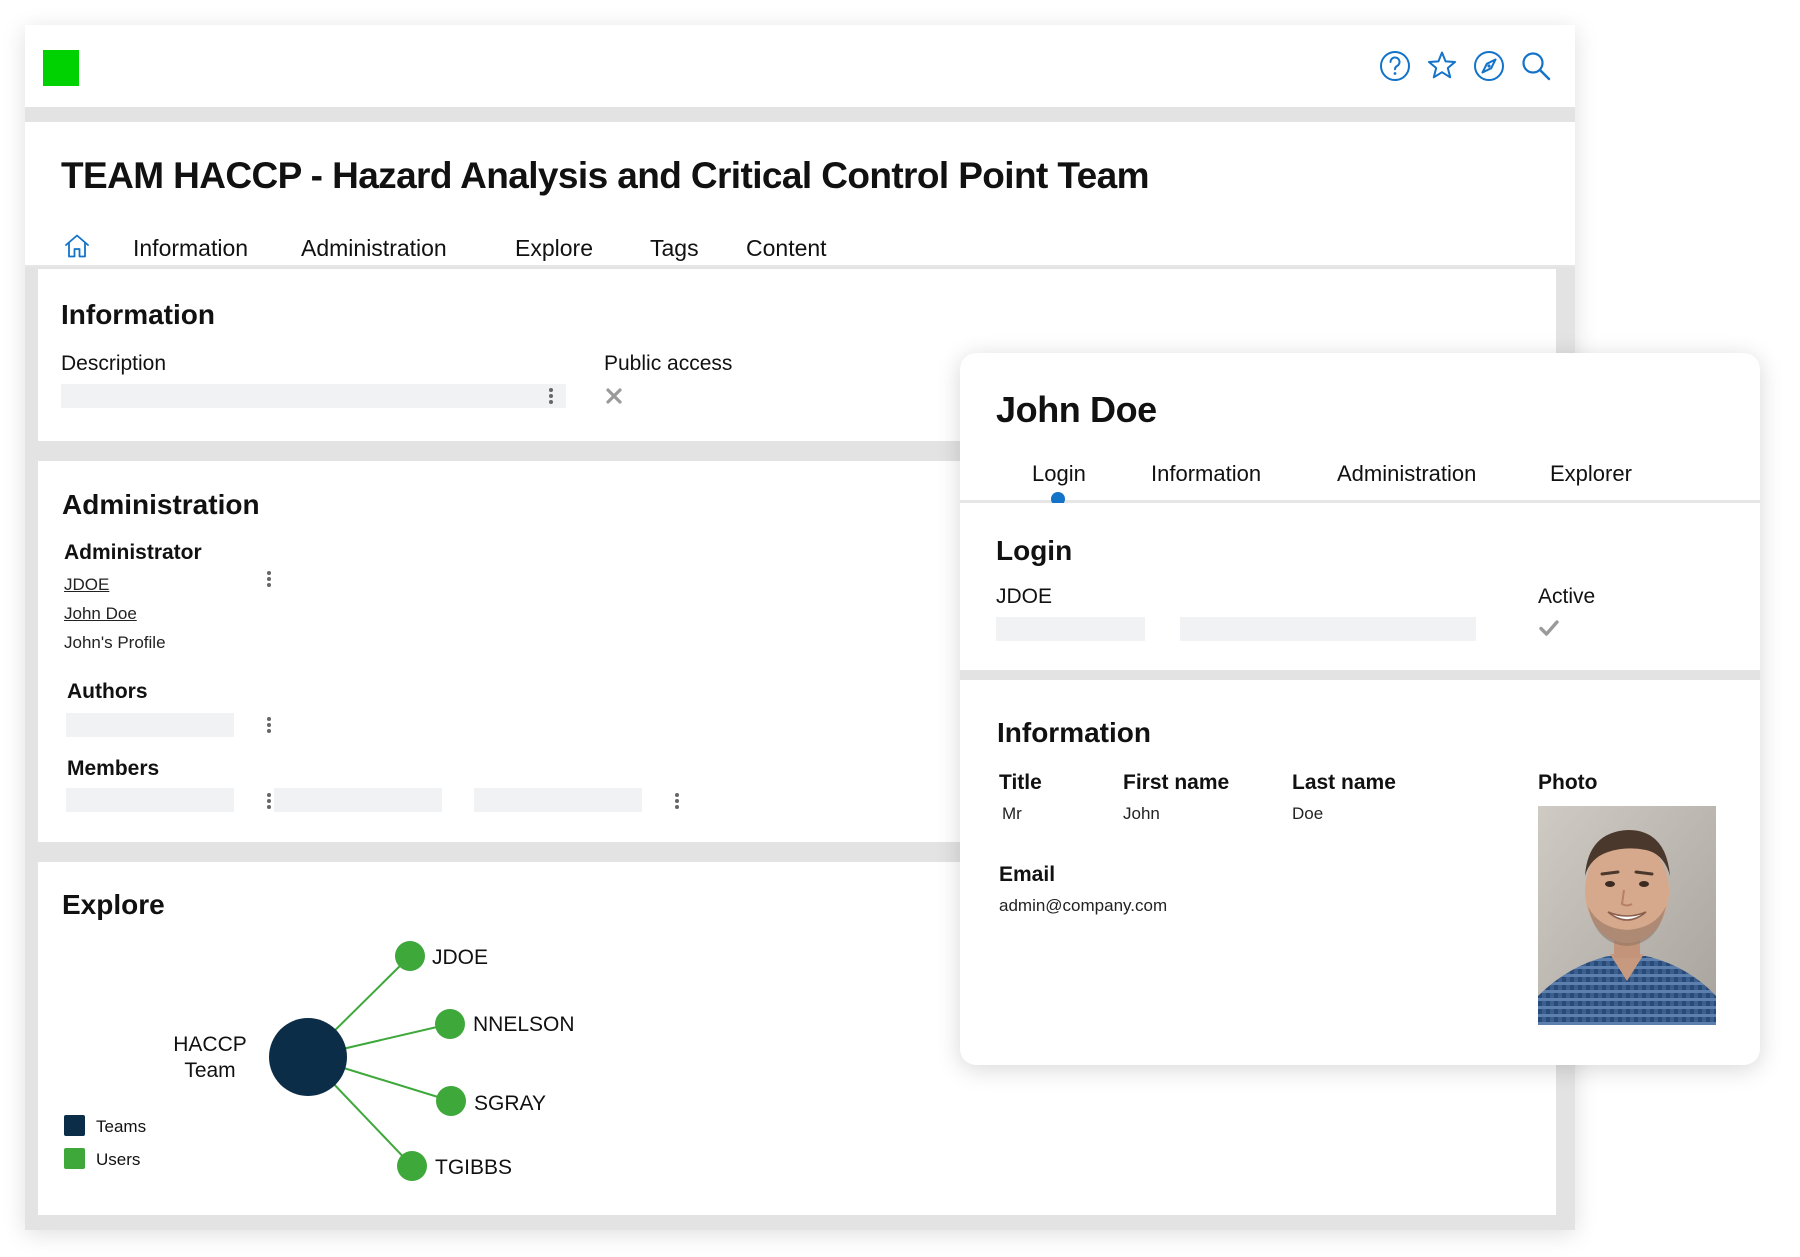 Image resolution: width=1800 pixels, height=1257 pixels. I want to click on help-icon, so click(1395, 66).